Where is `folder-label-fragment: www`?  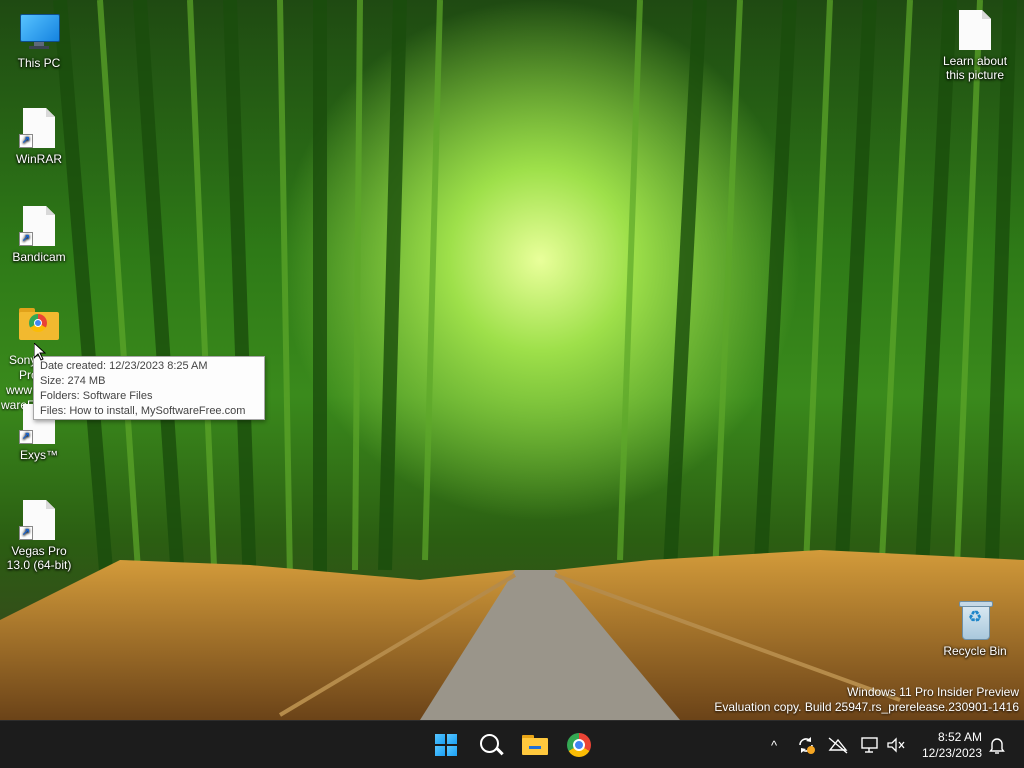 folder-label-fragment: www is located at coordinates (19, 390).